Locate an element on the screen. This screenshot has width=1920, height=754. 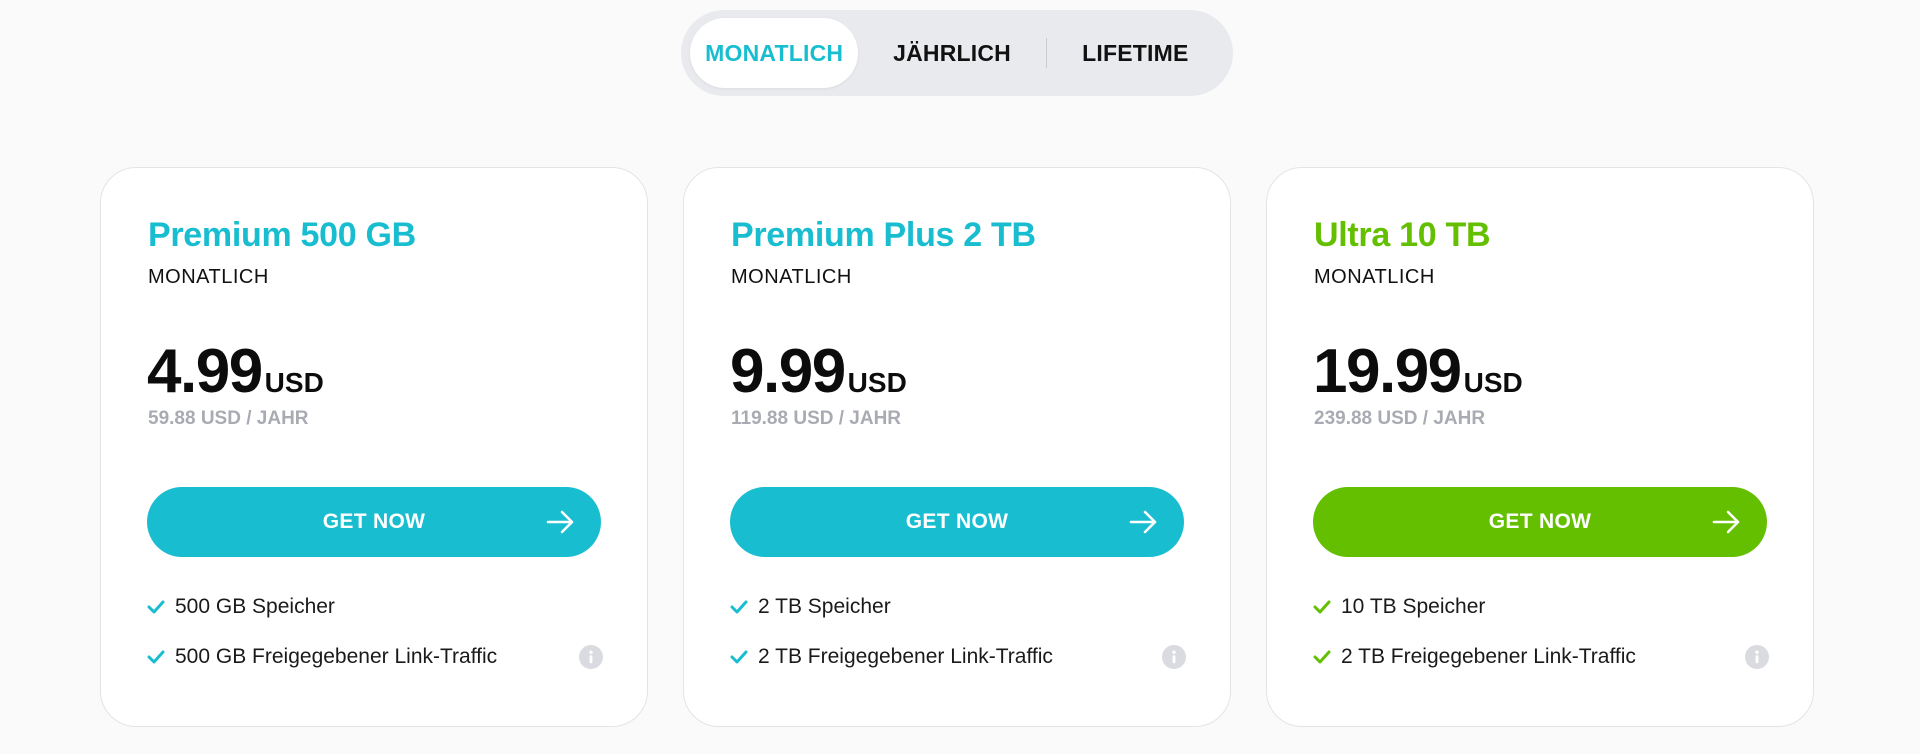
price-amount: 4.99 is located at coordinates (205, 371).